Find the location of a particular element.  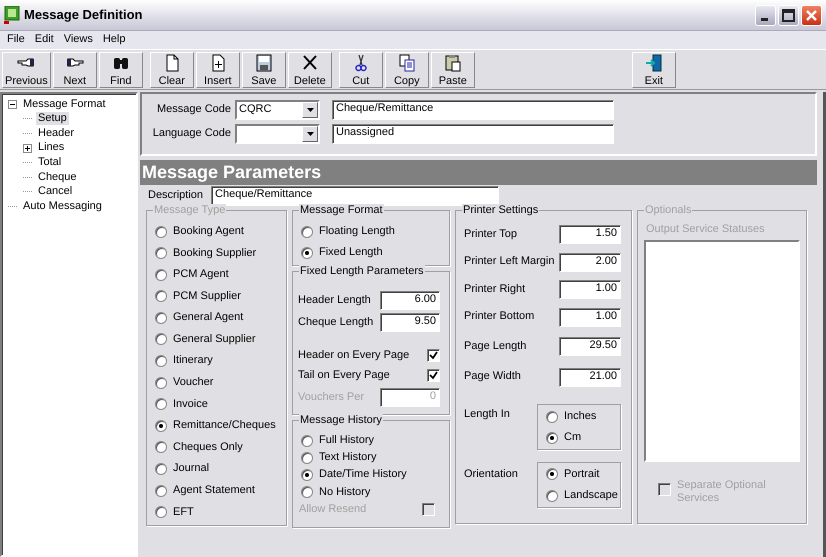

radio-label: Cm is located at coordinates (573, 437).